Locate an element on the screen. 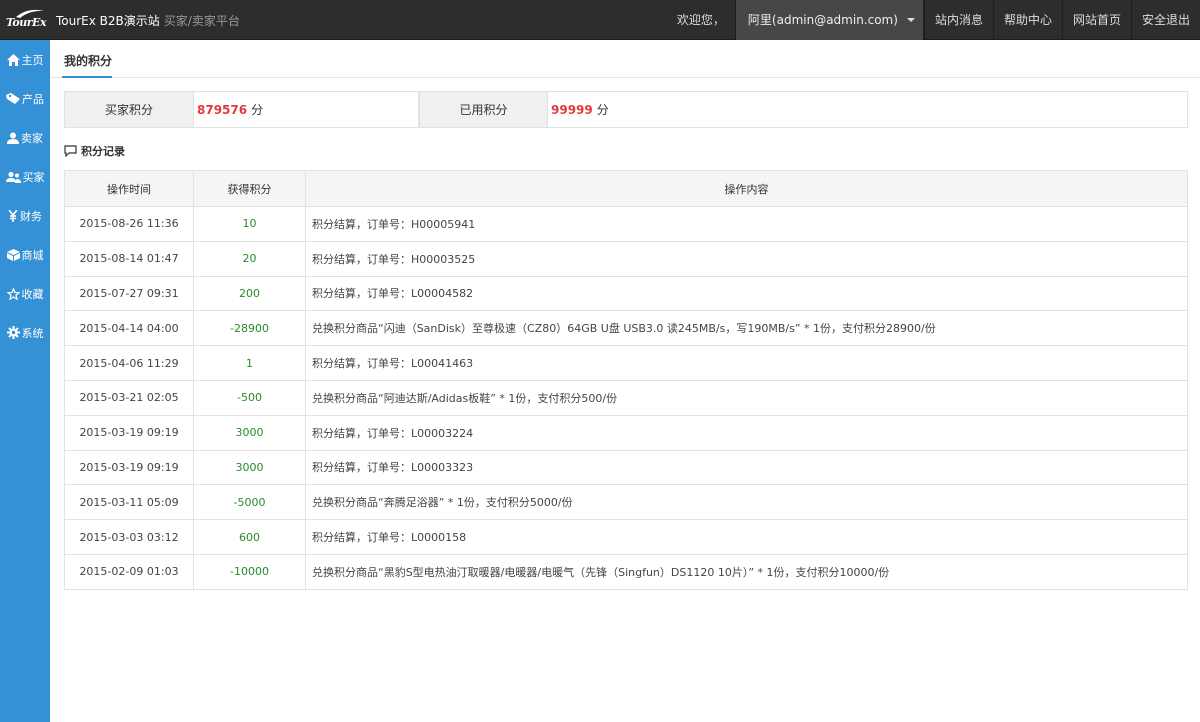  section-title: 积分记录 is located at coordinates (94, 151).